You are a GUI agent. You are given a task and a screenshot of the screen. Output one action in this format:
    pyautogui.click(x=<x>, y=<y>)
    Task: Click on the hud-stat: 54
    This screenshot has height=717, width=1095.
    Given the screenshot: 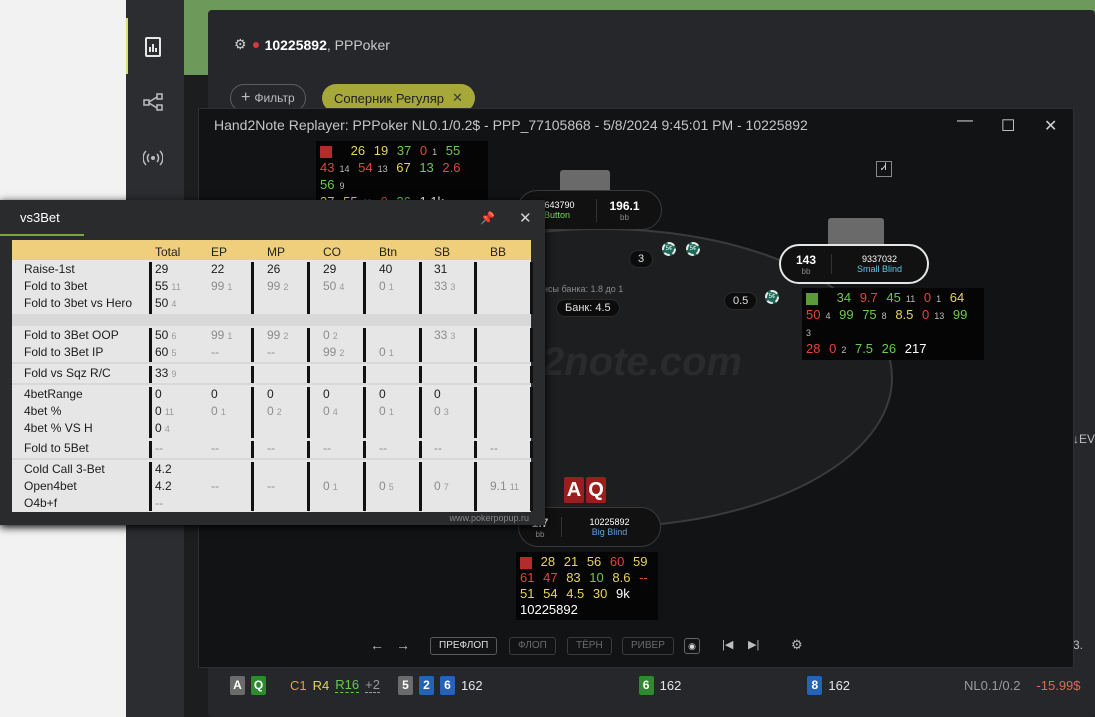 What is the action you would take?
    pyautogui.click(x=365, y=167)
    